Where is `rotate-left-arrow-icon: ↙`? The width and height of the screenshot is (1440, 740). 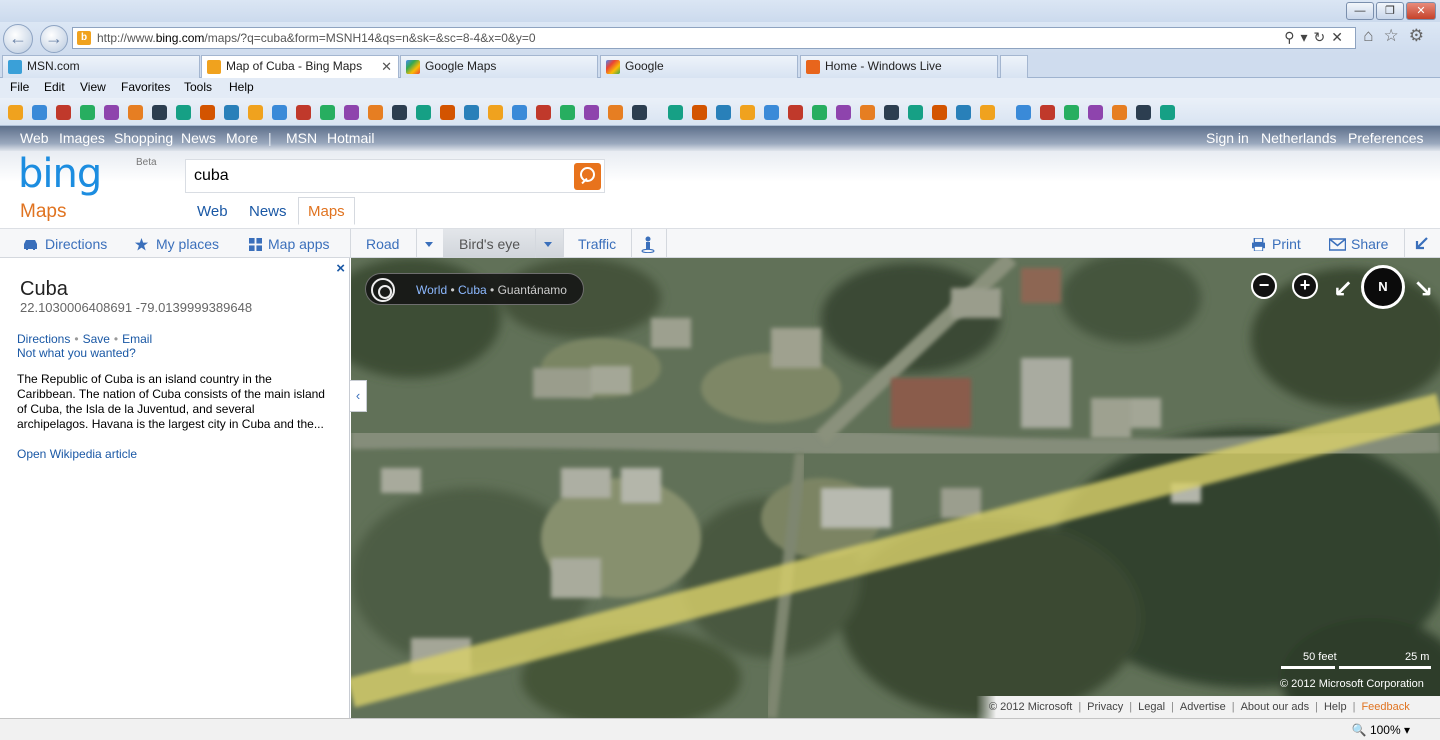 rotate-left-arrow-icon: ↙ is located at coordinates (1343, 289).